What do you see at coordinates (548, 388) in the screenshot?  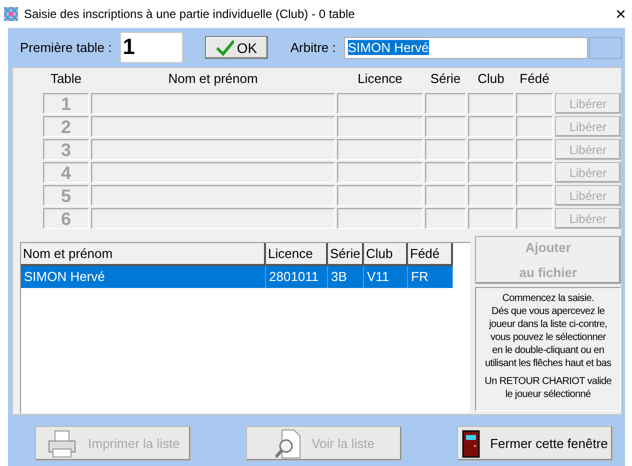 I see `help-text: Un RETOUR CHARIOT valide le joueur sélectionné` at bounding box center [548, 388].